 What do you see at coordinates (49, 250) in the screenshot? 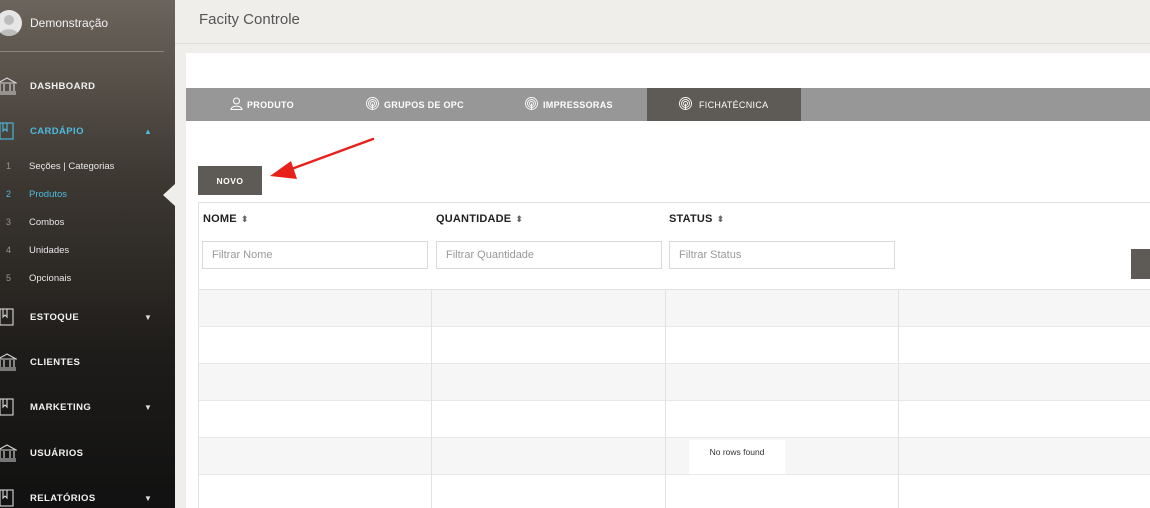
I see `subitem-label: Unidades` at bounding box center [49, 250].